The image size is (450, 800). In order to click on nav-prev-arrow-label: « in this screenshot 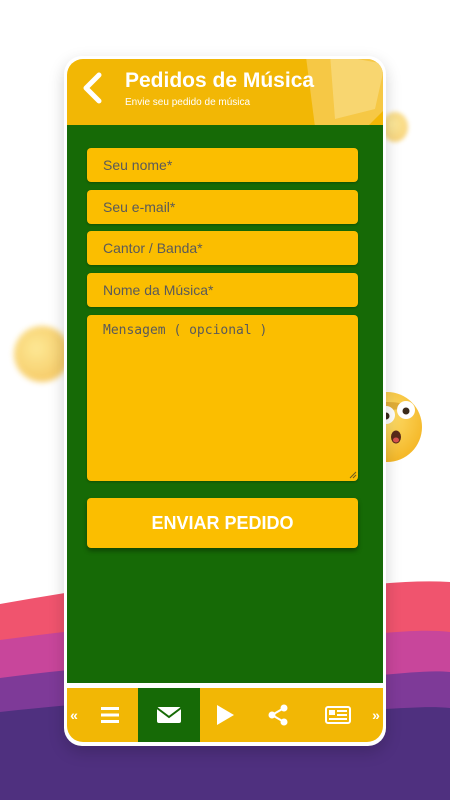, I will do `click(74, 715)`.